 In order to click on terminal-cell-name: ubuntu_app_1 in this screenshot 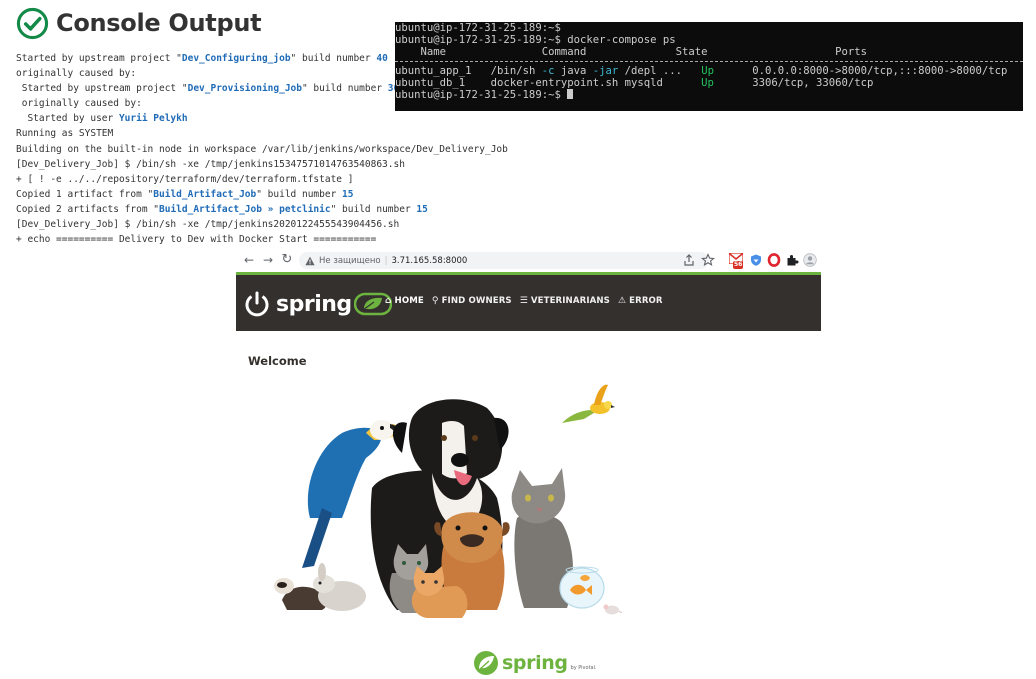, I will do `click(433, 71)`.